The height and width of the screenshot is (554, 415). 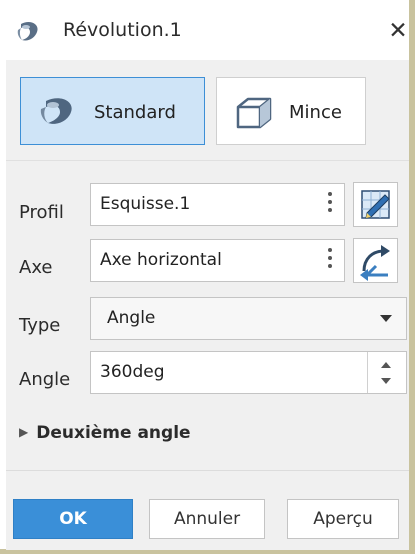 I want to click on thin-solid-icon, so click(x=254, y=113).